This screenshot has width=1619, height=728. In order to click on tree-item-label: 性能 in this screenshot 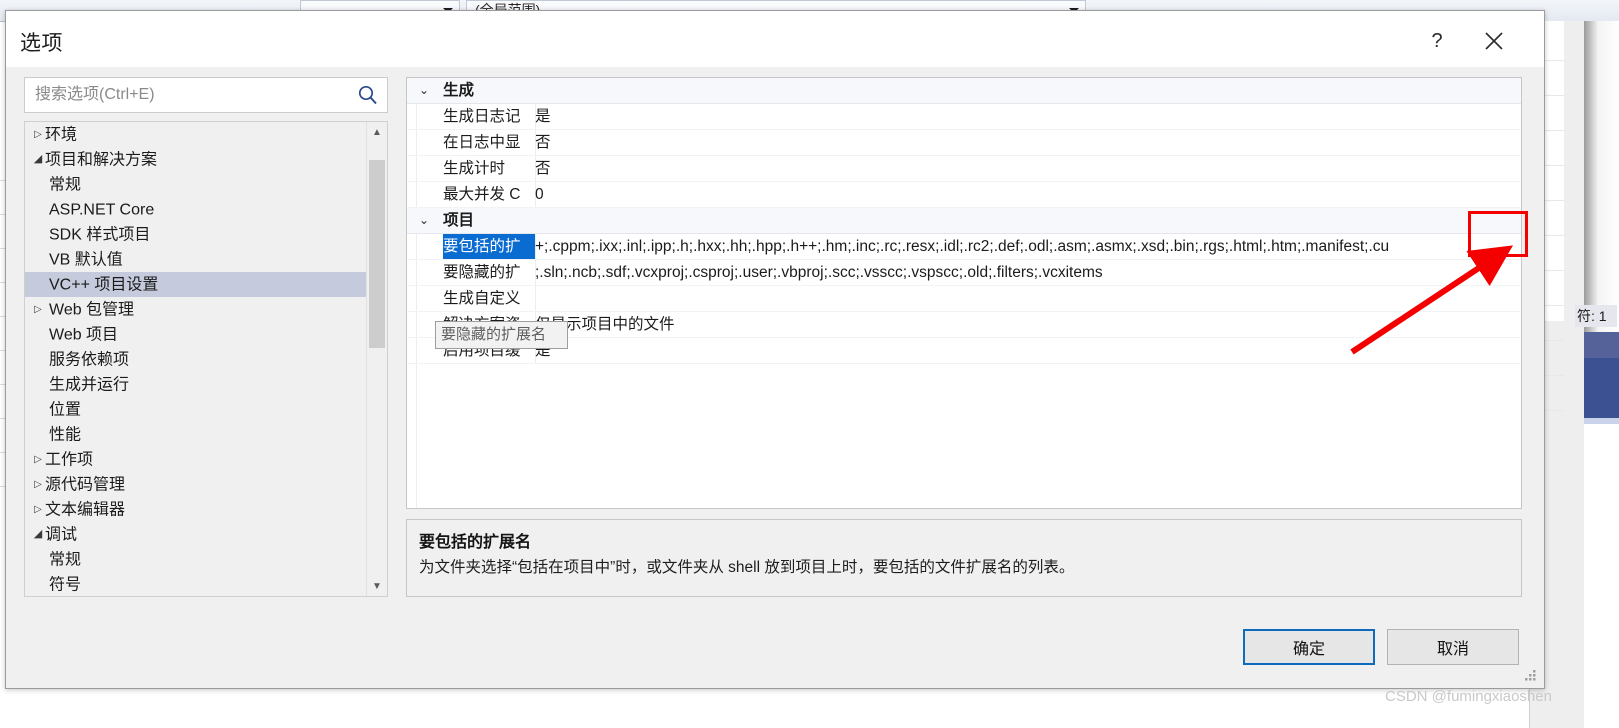, I will do `click(65, 435)`.